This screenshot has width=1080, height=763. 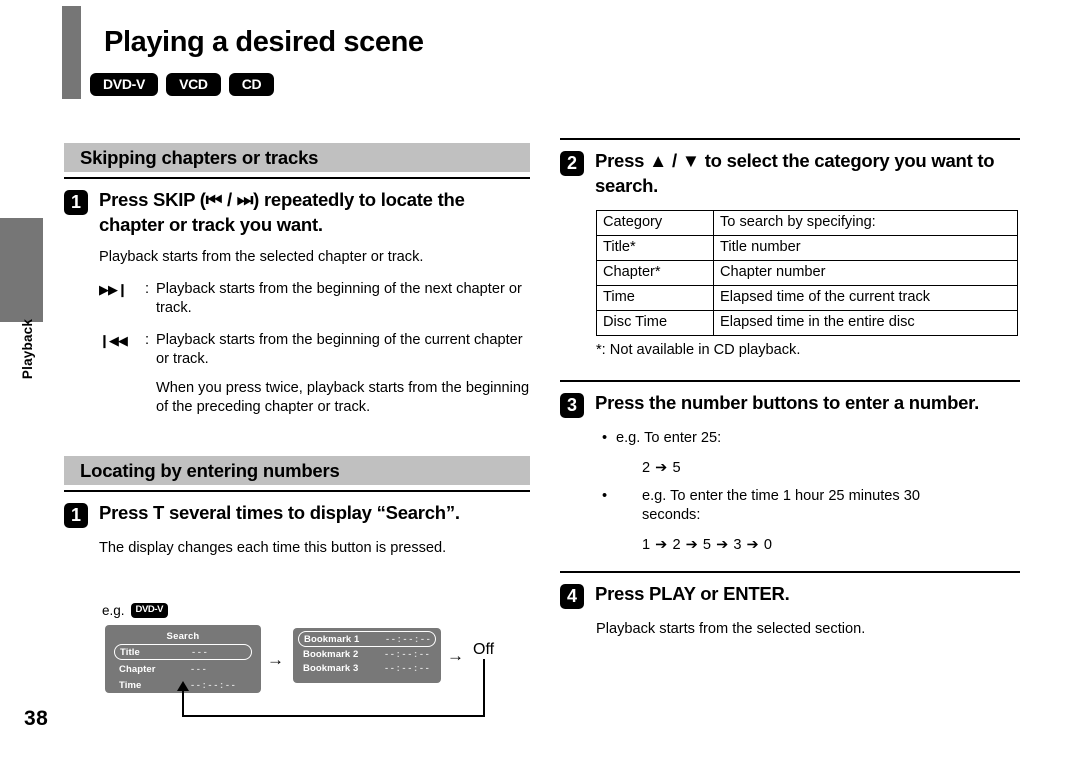 What do you see at coordinates (27, 349) in the screenshot?
I see `side-tab-label: Playback` at bounding box center [27, 349].